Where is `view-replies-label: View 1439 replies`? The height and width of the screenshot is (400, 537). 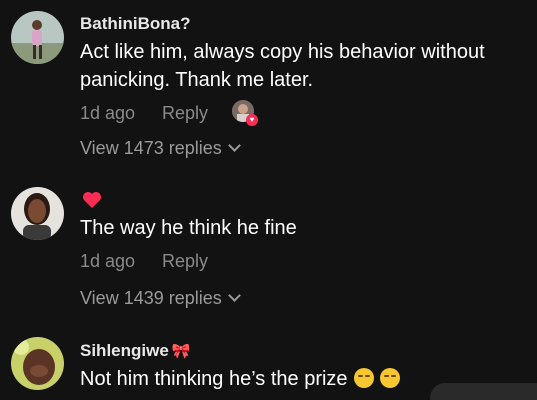 view-replies-label: View 1439 replies is located at coordinates (151, 298).